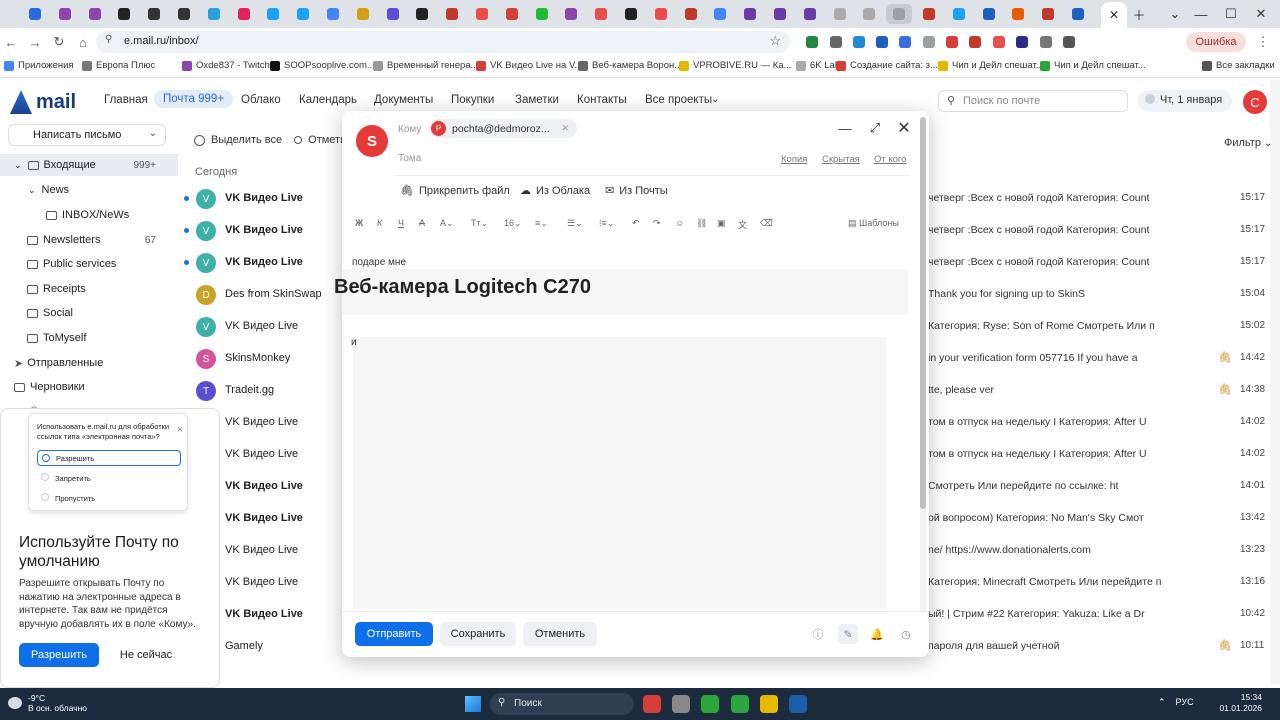 The width and height of the screenshot is (1280, 720). What do you see at coordinates (43, 102) in the screenshot?
I see `mail-logo: mail` at bounding box center [43, 102].